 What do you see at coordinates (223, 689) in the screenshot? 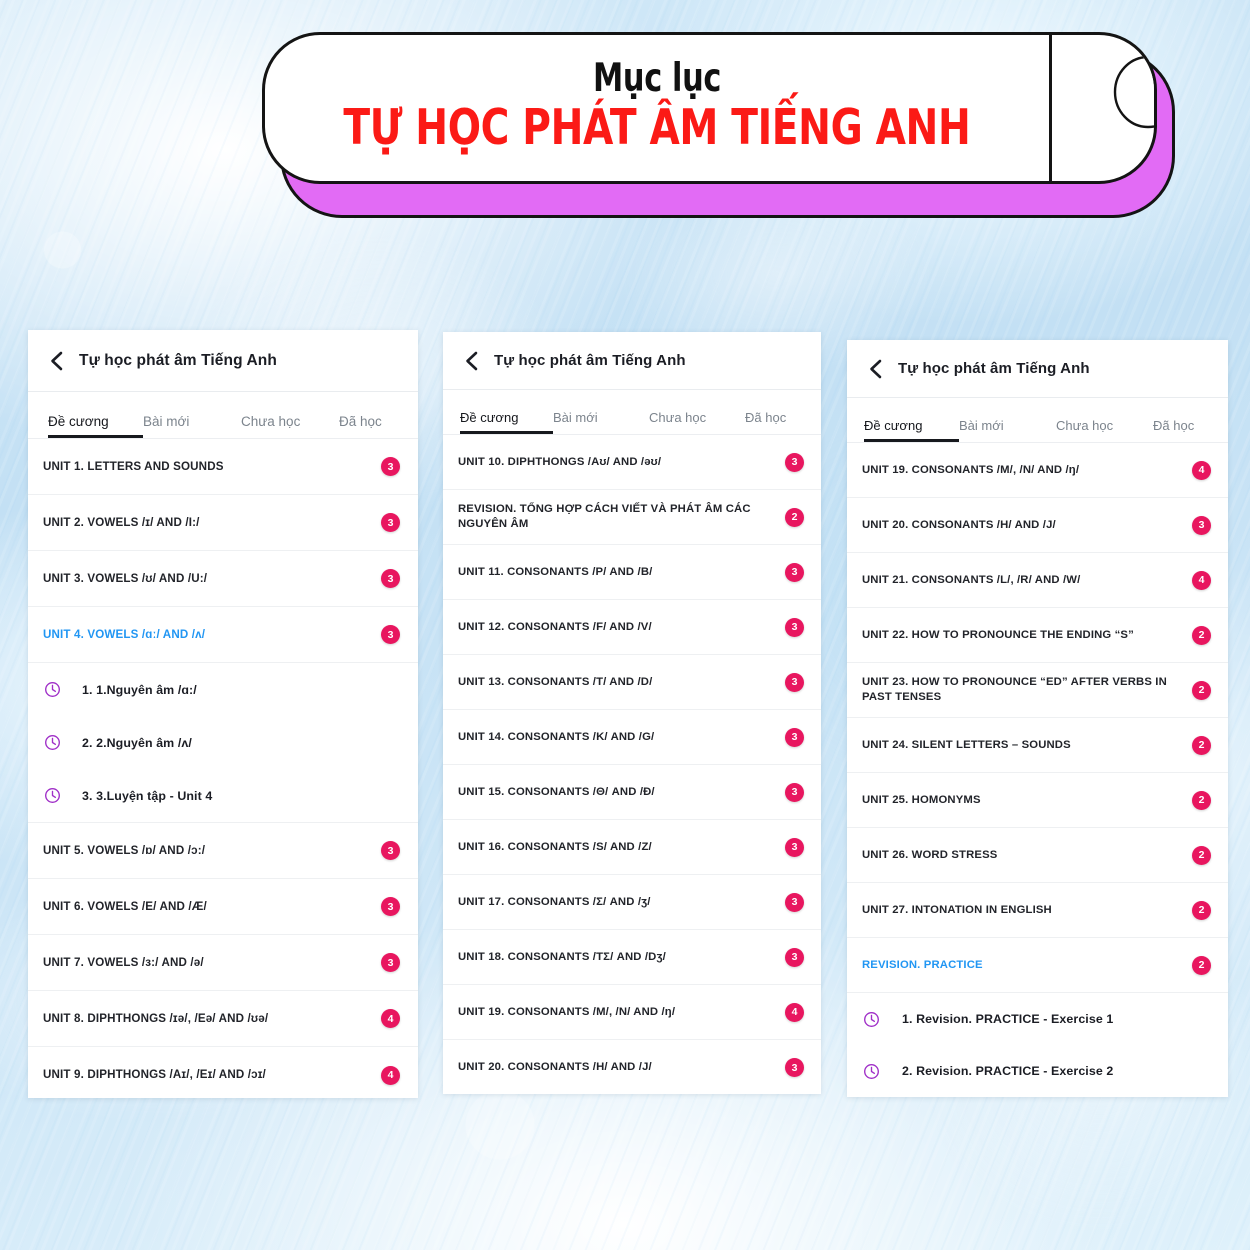
I see `lesson-row: 1. 1.Nguyên âm /ɑ:/` at bounding box center [223, 689].